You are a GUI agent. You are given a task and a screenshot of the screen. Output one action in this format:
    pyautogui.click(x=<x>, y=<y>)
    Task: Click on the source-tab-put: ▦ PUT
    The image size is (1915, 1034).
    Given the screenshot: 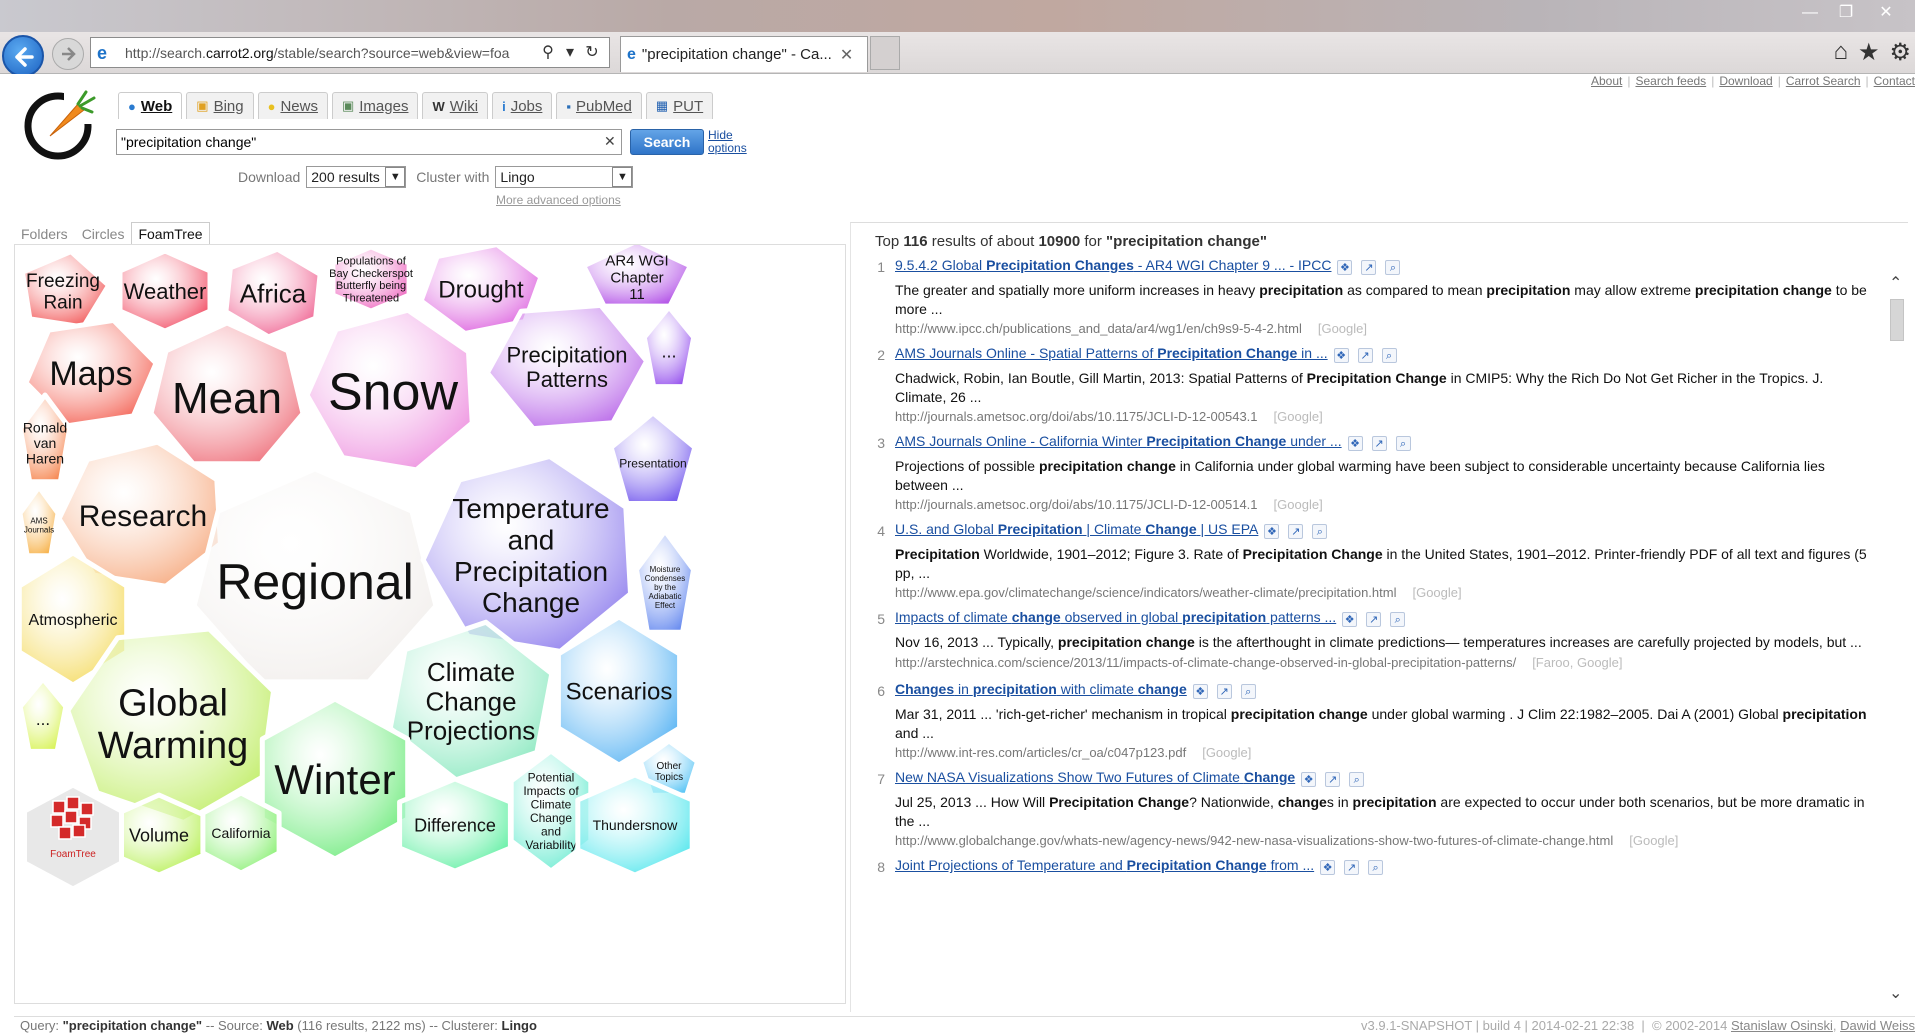 What is the action you would take?
    pyautogui.click(x=679, y=105)
    